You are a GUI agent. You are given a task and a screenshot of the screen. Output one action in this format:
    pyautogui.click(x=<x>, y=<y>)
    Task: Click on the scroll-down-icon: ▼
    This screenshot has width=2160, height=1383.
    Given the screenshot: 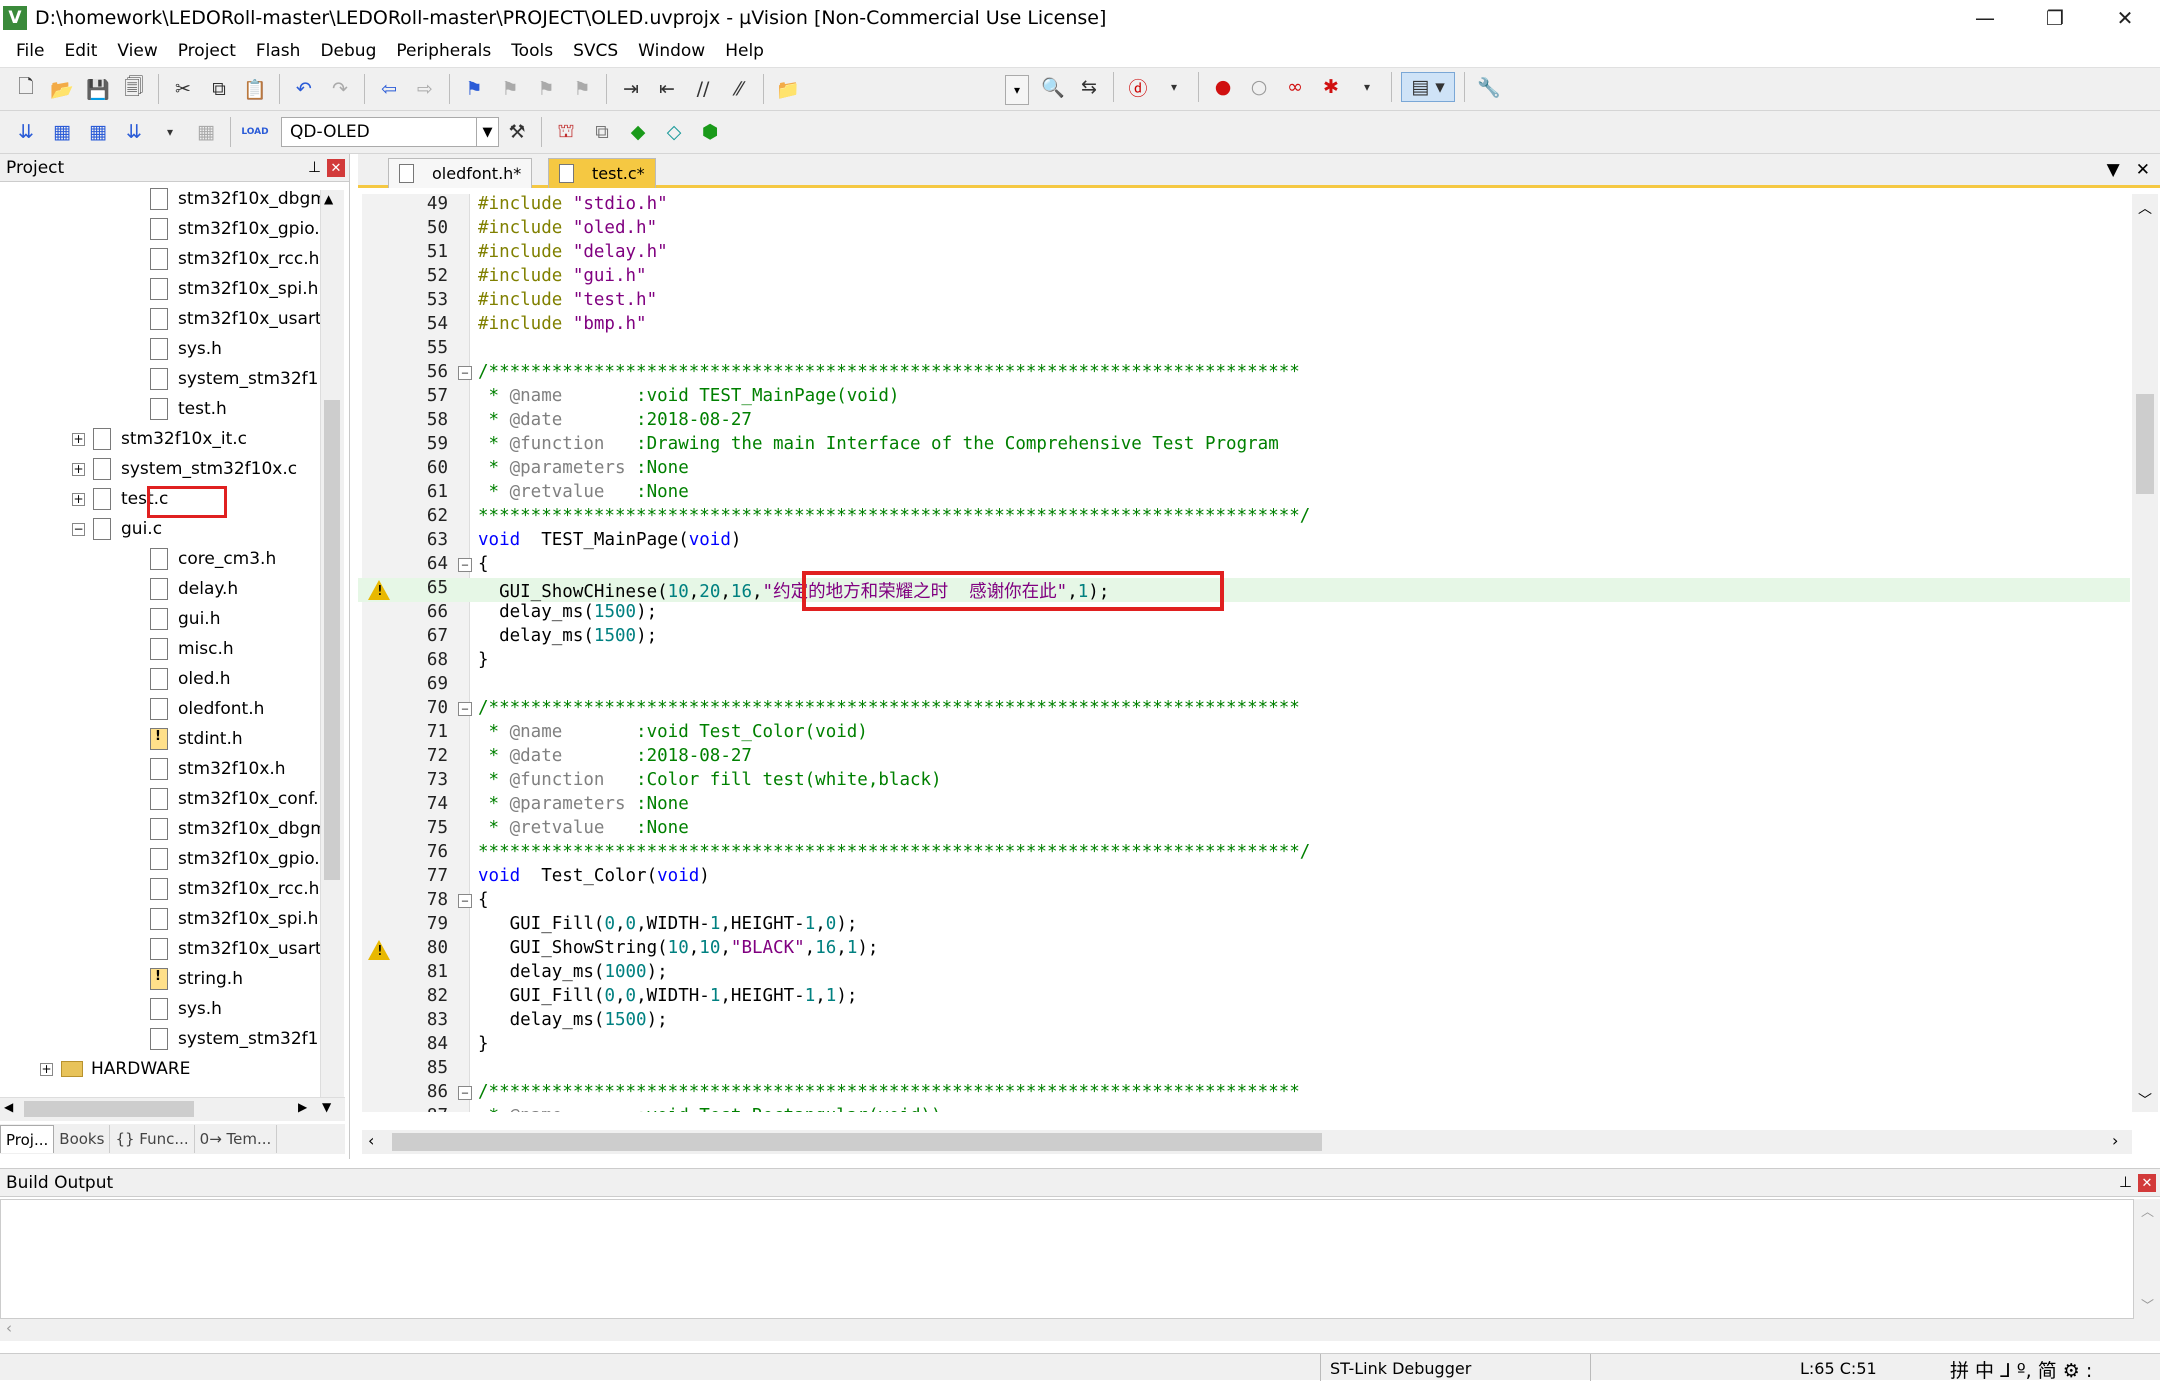 What is the action you would take?
    pyautogui.click(x=326, y=1107)
    